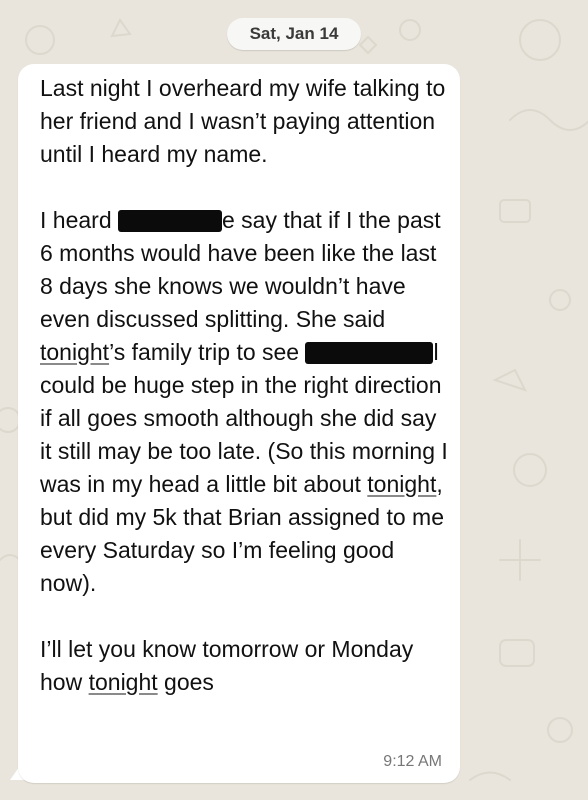 The image size is (588, 800). What do you see at coordinates (412, 761) in the screenshot?
I see `message-timestamp: 9:12 AM` at bounding box center [412, 761].